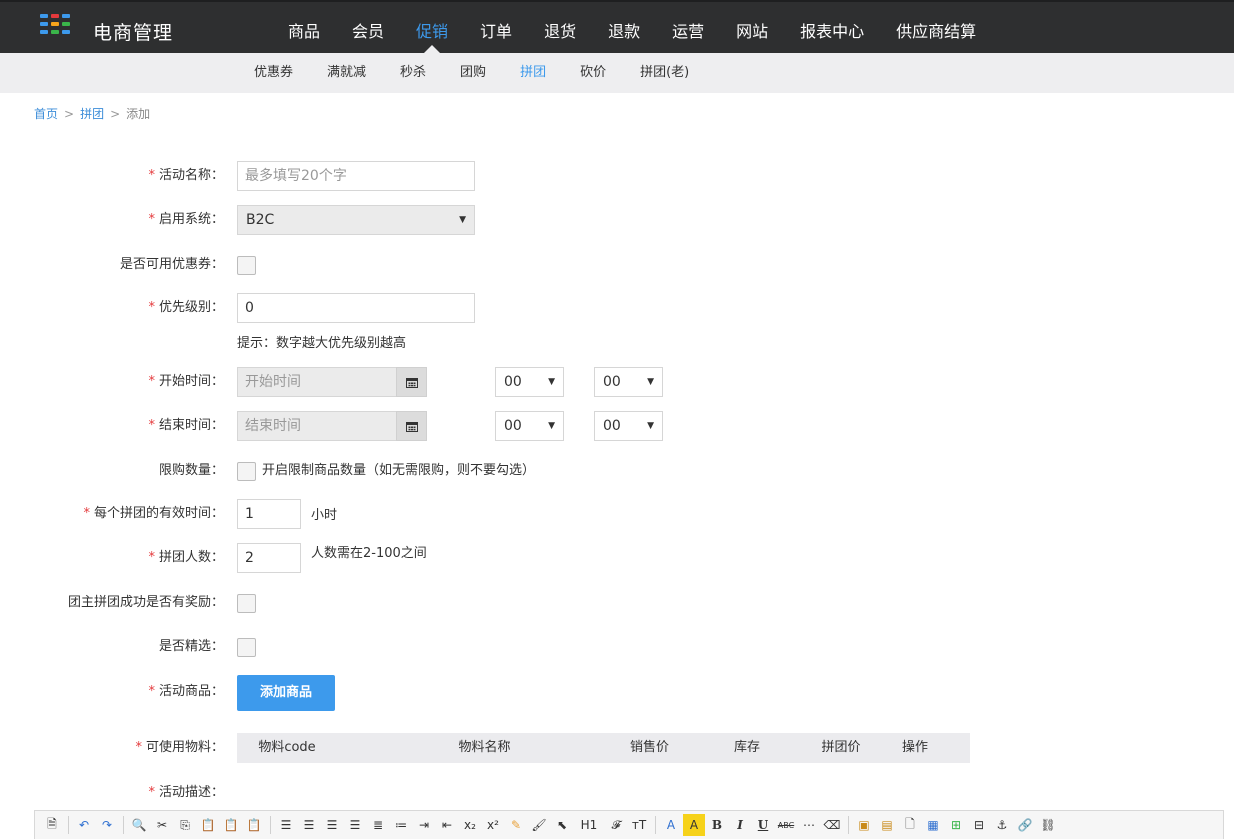 Image resolution: width=1234 pixels, height=839 pixels. I want to click on sub-nav-full-reduction: 满就减, so click(346, 73).